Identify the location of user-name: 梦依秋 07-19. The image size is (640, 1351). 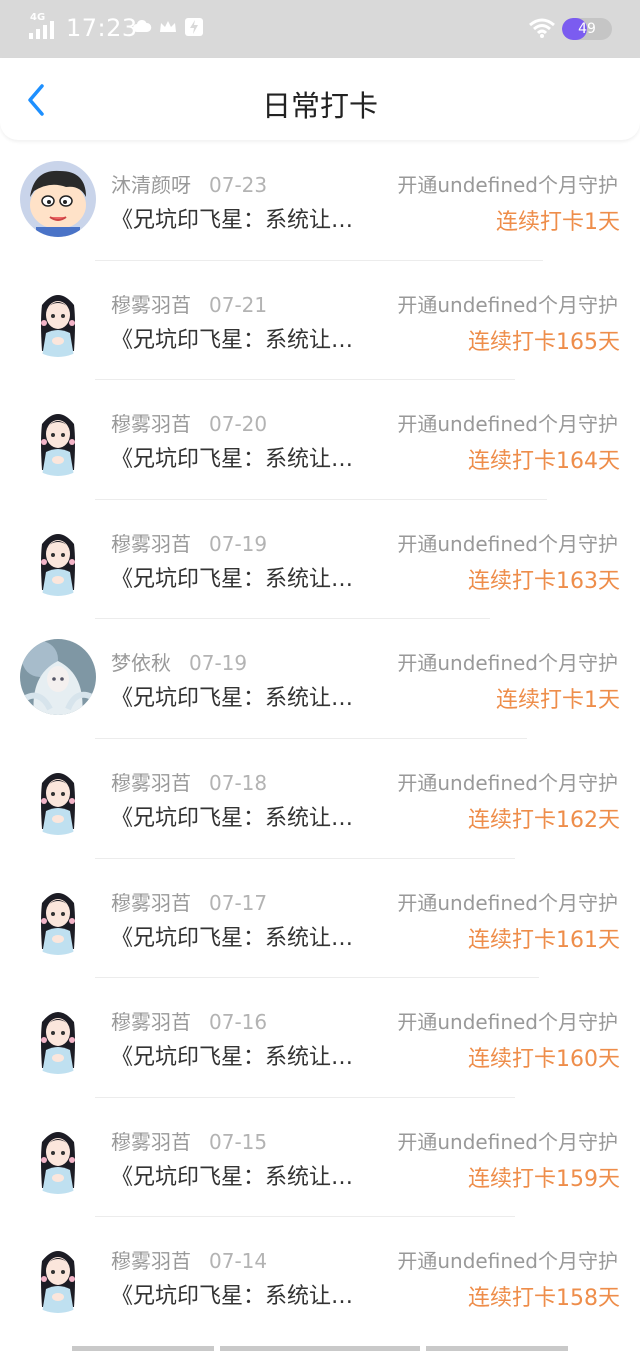
(179, 661).